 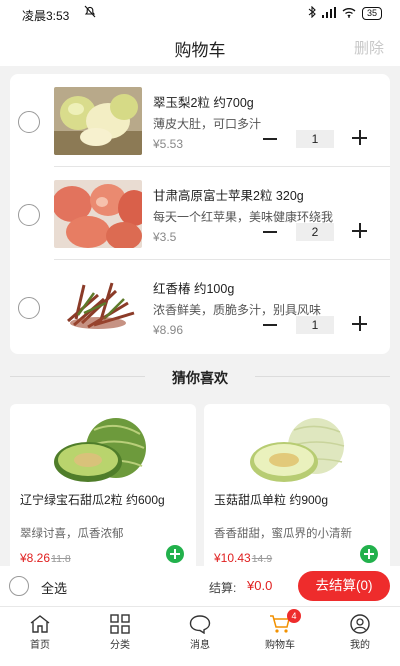 I want to click on checkout-bar: 全选 结算: ¥0.0 去结算(0), so click(x=200, y=586).